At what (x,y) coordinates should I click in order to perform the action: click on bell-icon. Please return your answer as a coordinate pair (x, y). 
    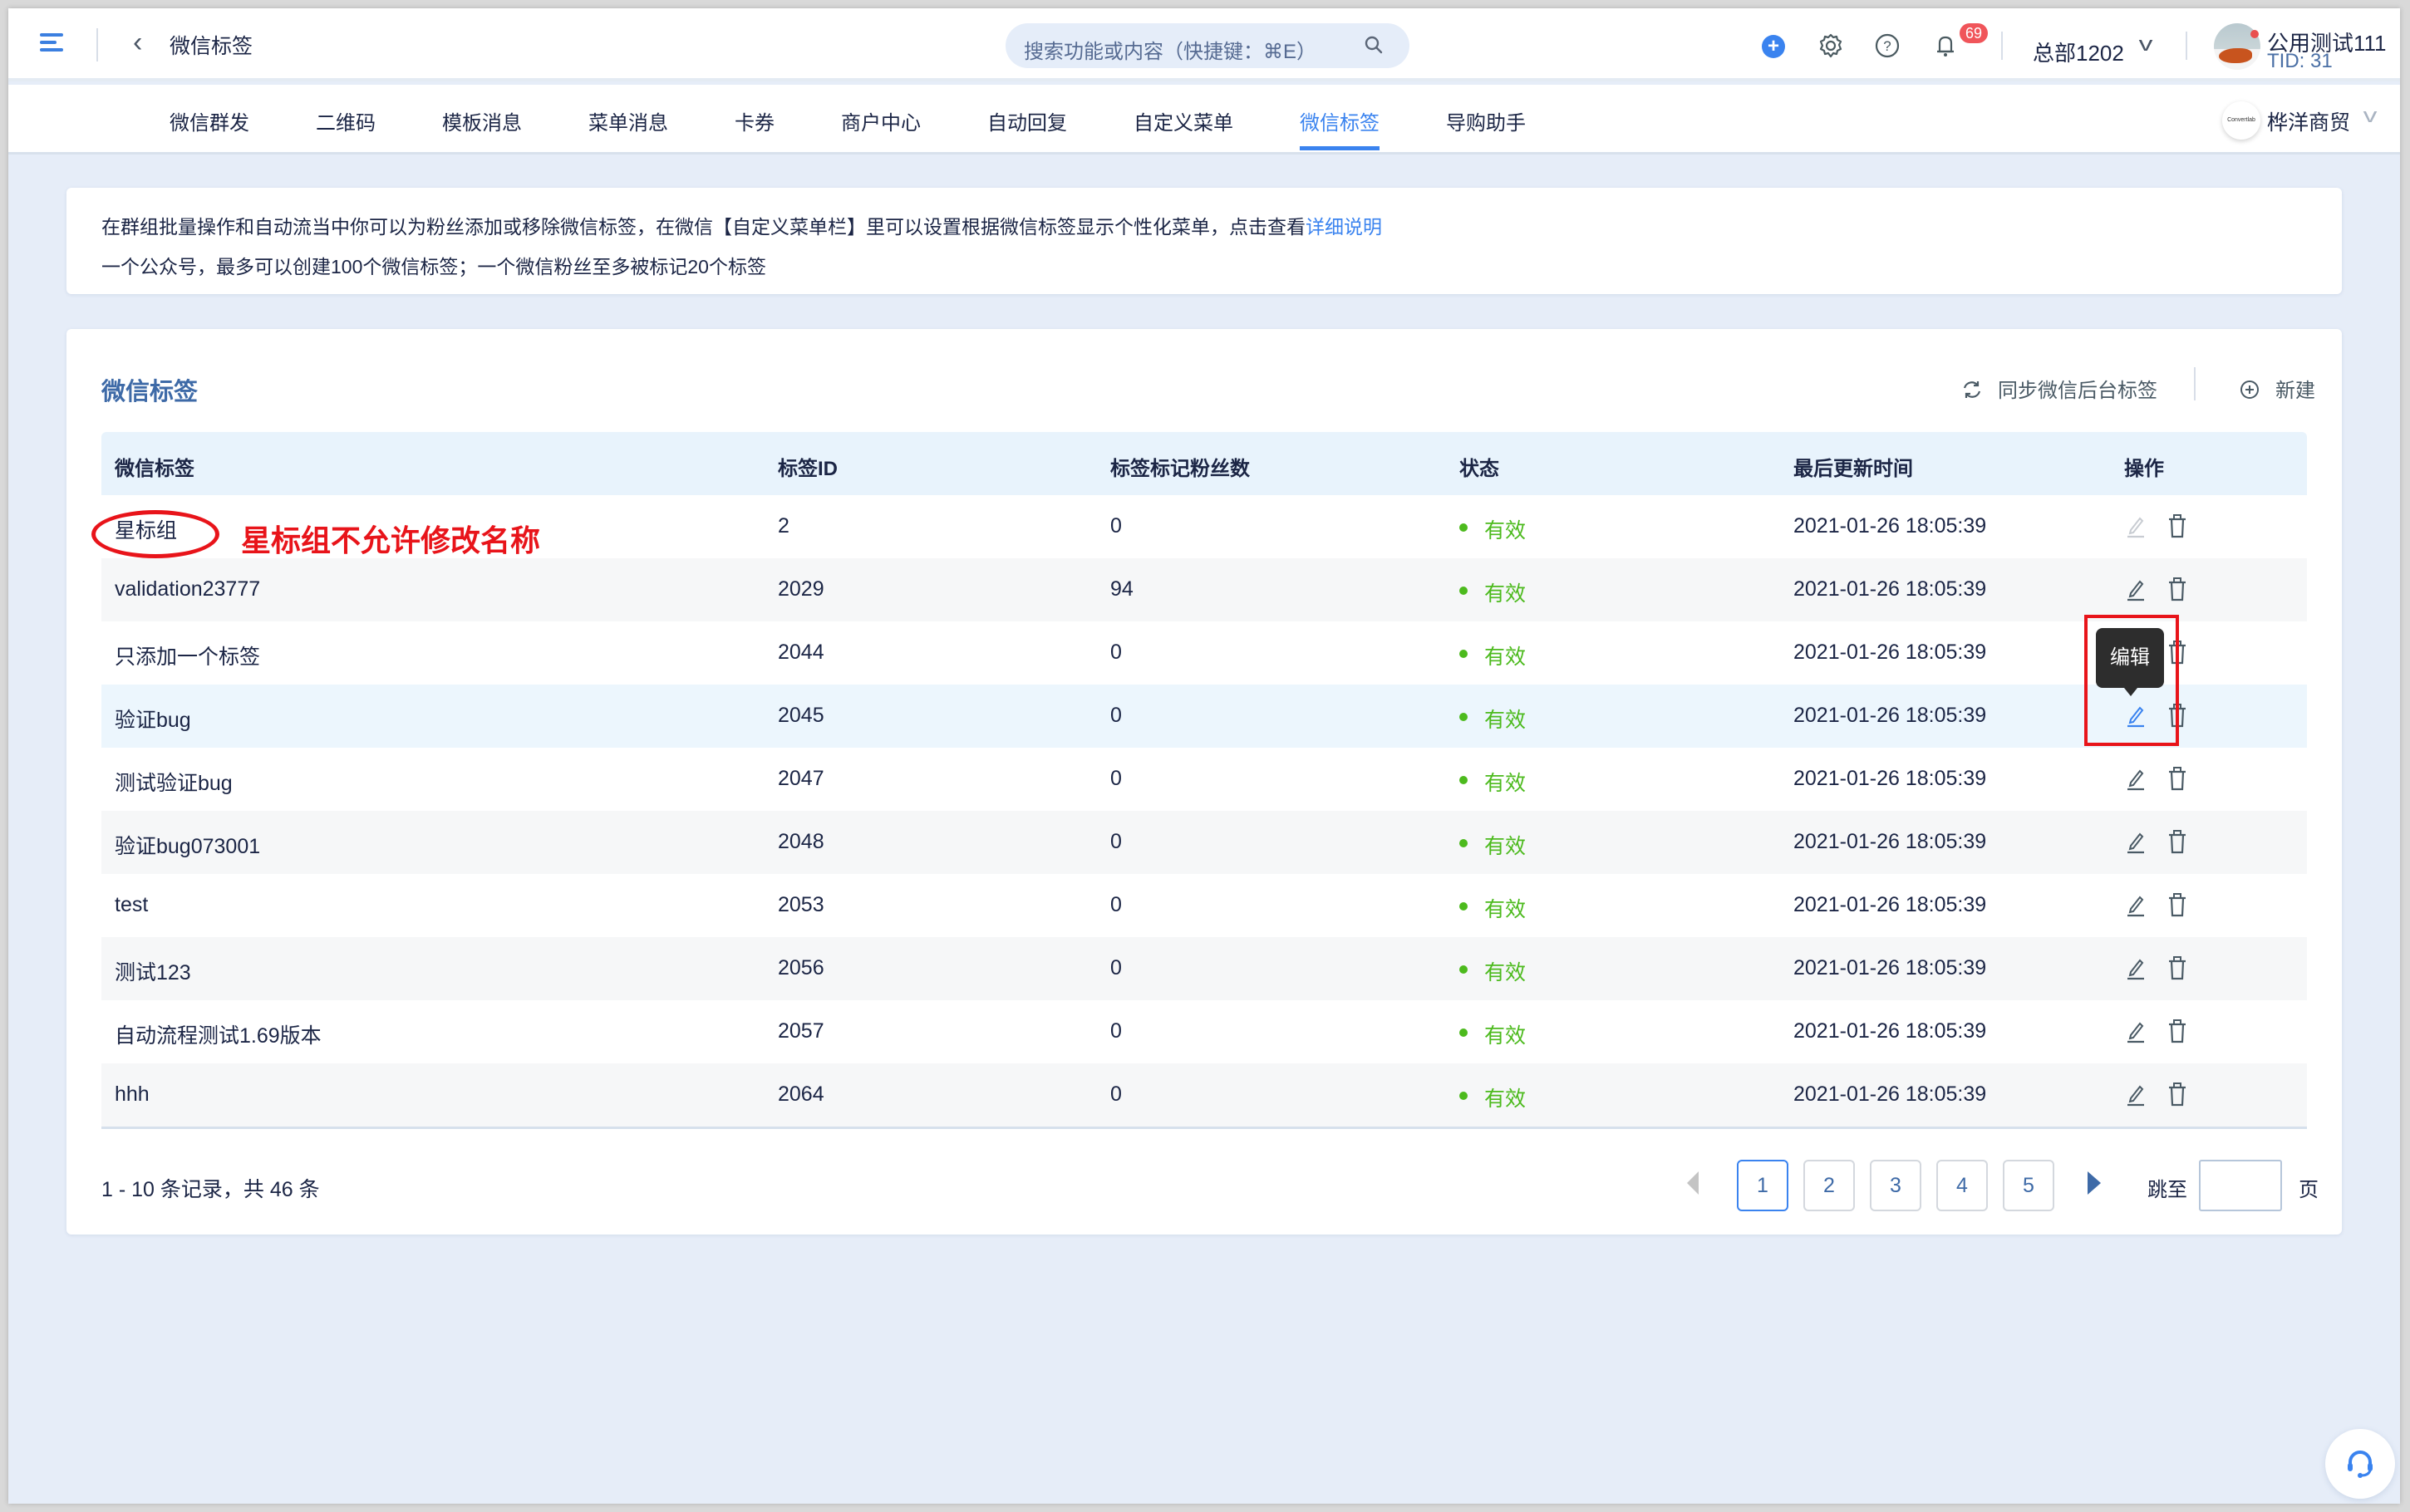
    Looking at the image, I should click on (1945, 46).